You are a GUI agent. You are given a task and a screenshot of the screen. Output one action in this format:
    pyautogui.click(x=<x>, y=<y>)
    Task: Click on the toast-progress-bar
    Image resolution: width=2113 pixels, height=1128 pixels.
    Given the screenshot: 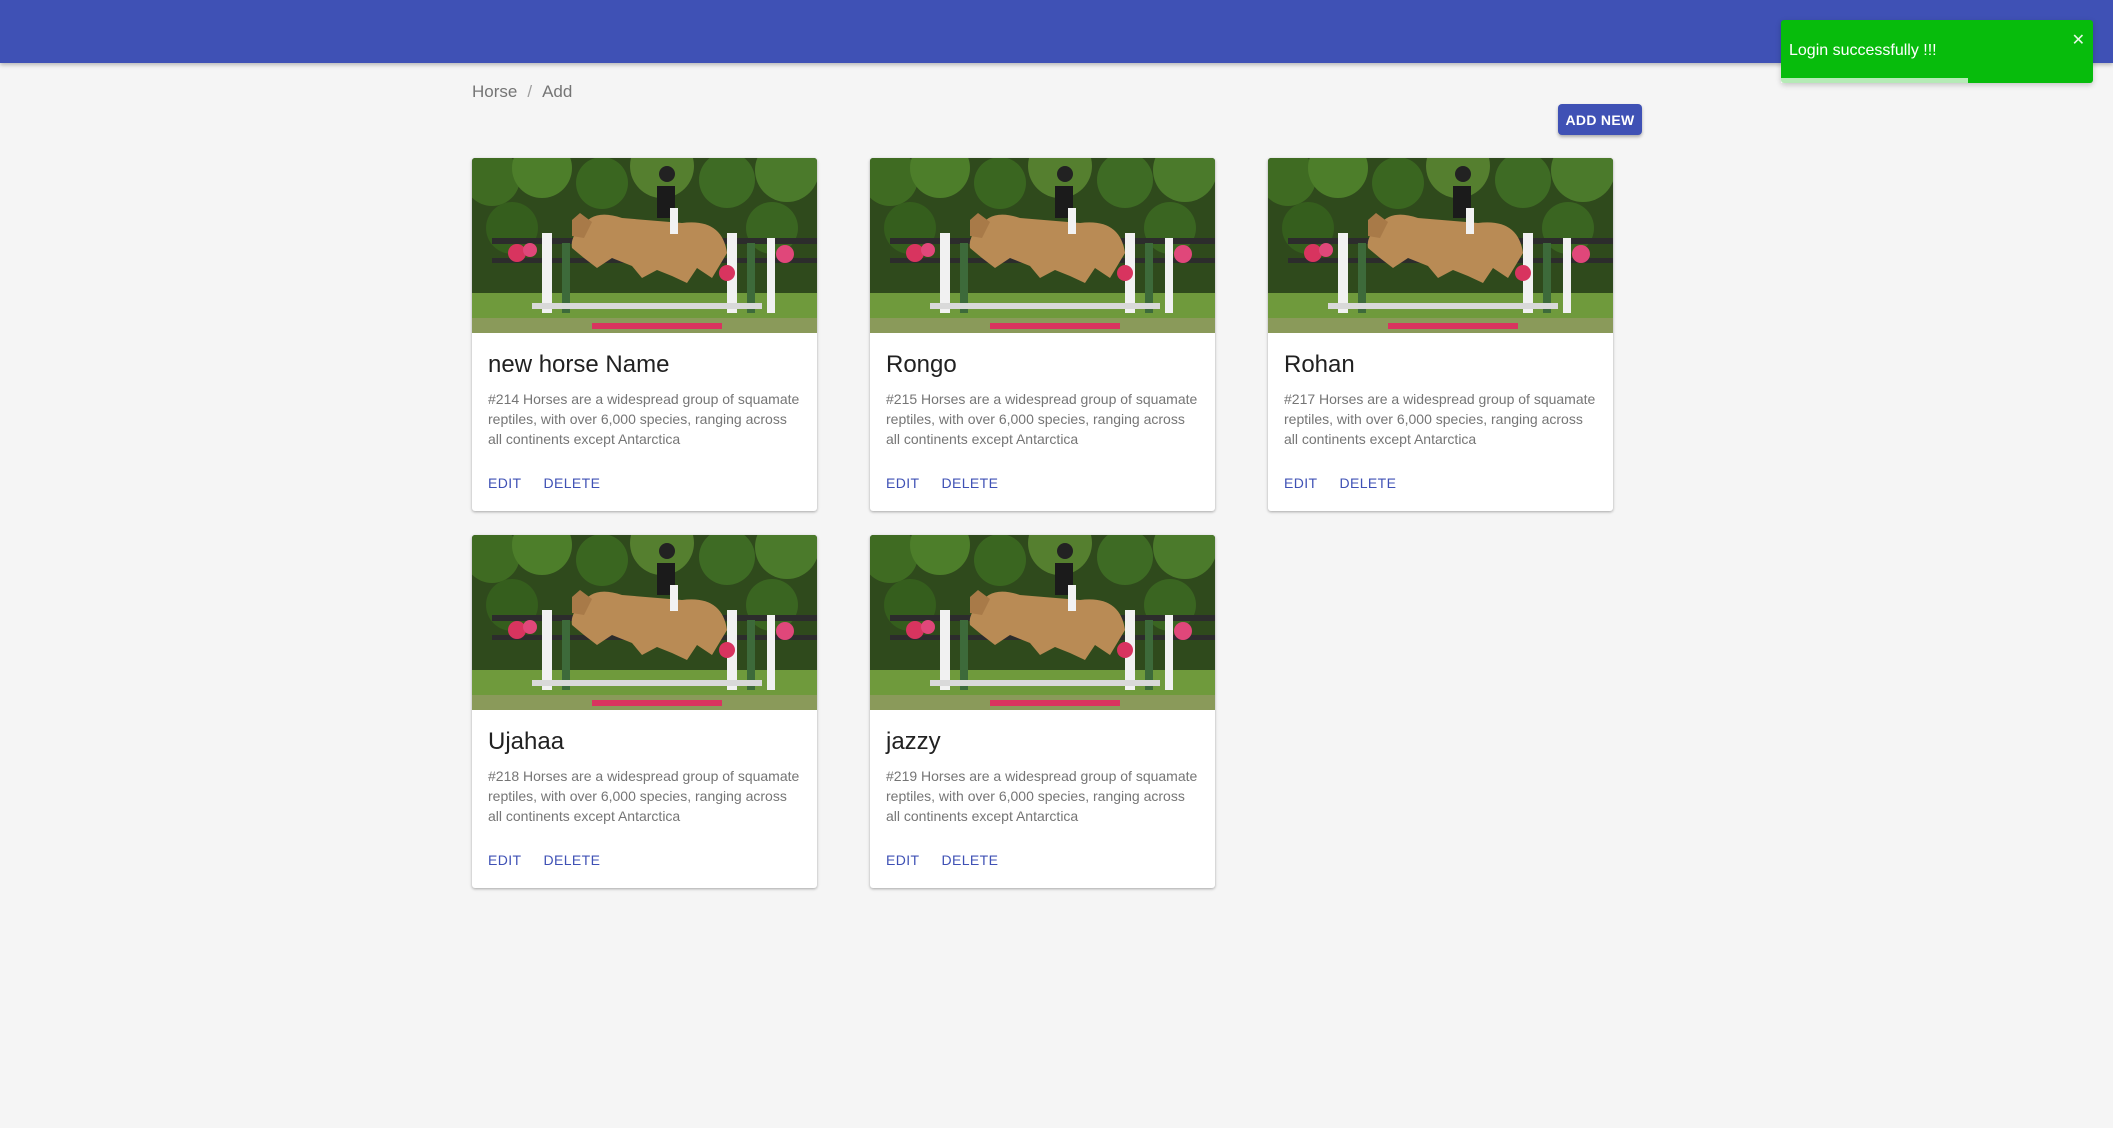 What is the action you would take?
    pyautogui.click(x=1875, y=80)
    